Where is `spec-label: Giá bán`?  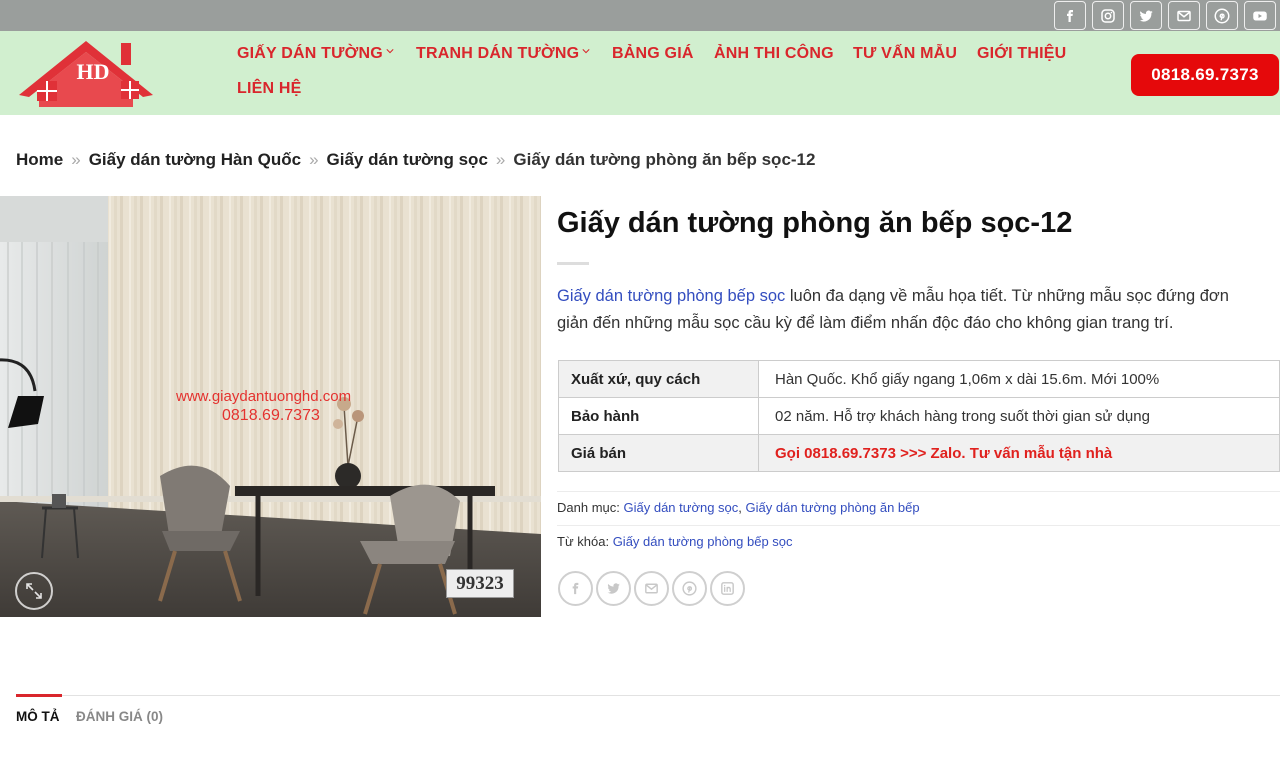
spec-label: Giá bán is located at coordinates (658, 453).